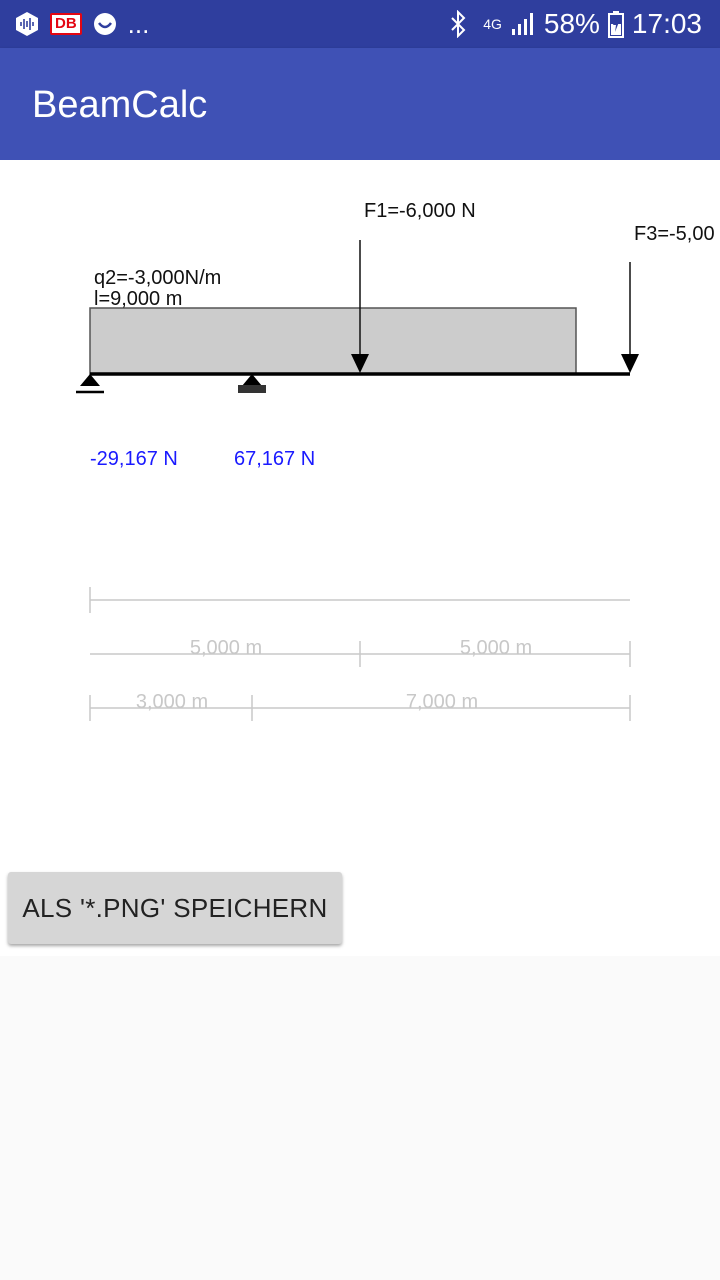 The height and width of the screenshot is (1280, 720). I want to click on bluetooth-icon, so click(458, 24).